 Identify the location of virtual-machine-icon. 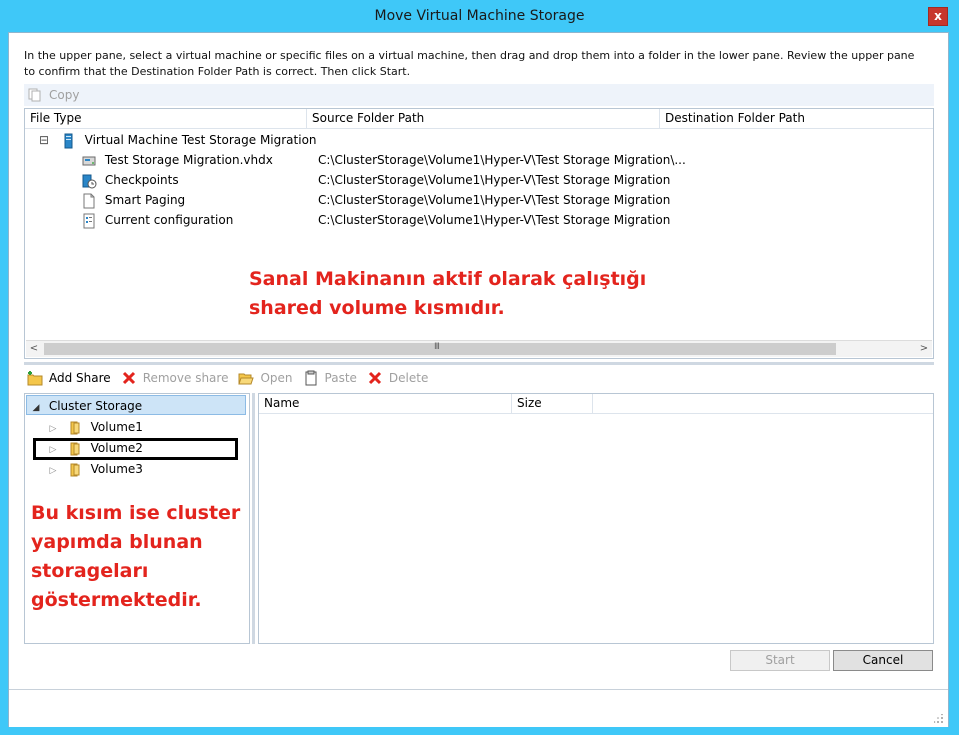
(69, 141).